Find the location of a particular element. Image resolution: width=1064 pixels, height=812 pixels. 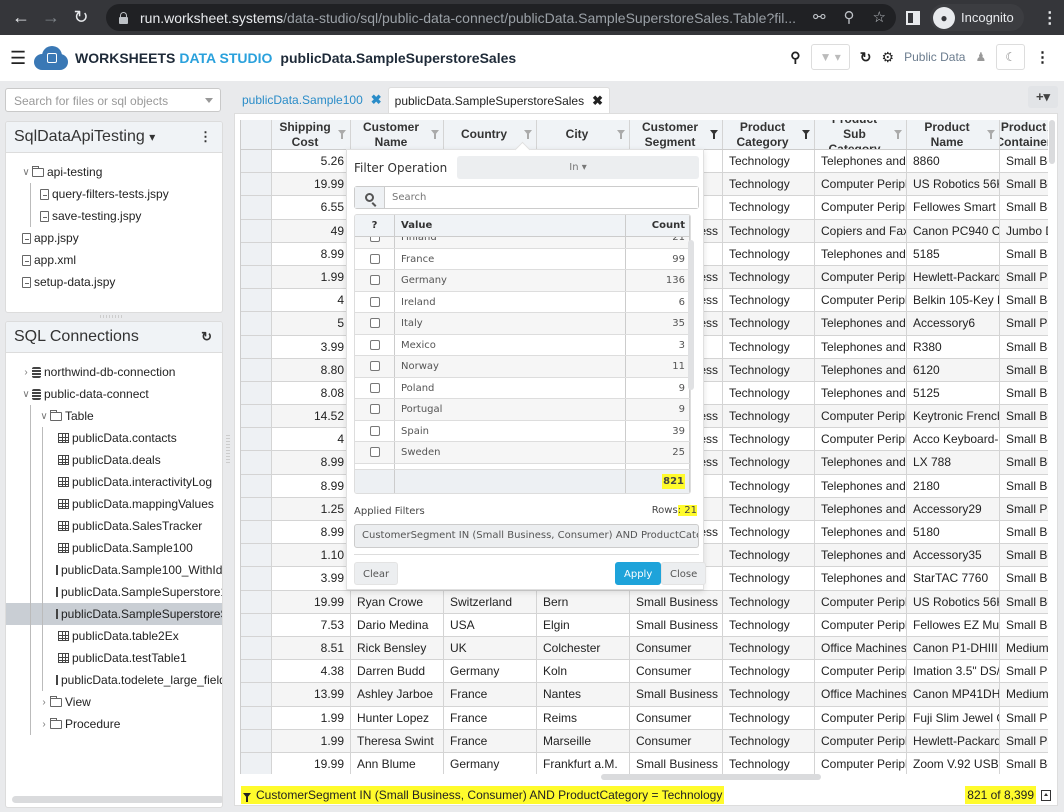

tree-item-table: publicData.interactivityLog is located at coordinates (114, 482).